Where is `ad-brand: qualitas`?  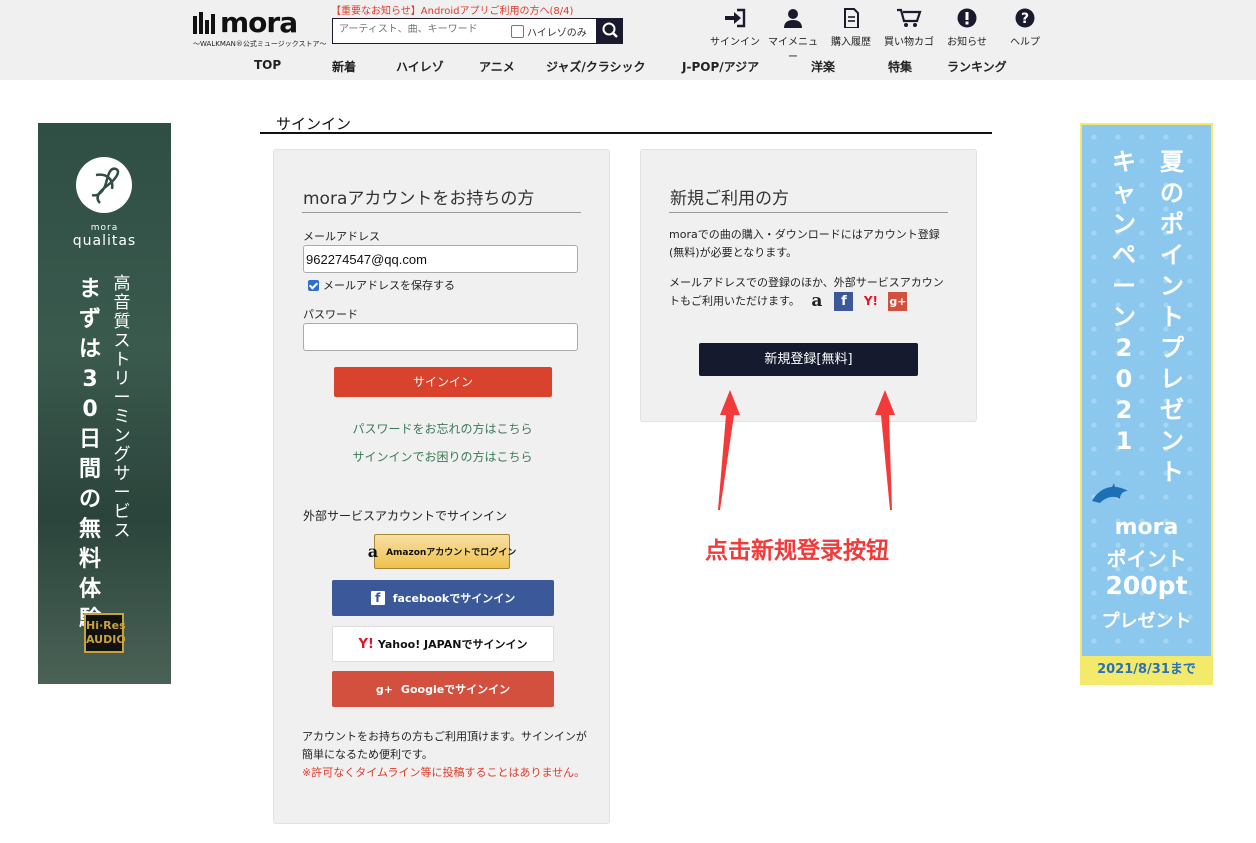 ad-brand: qualitas is located at coordinates (104, 241).